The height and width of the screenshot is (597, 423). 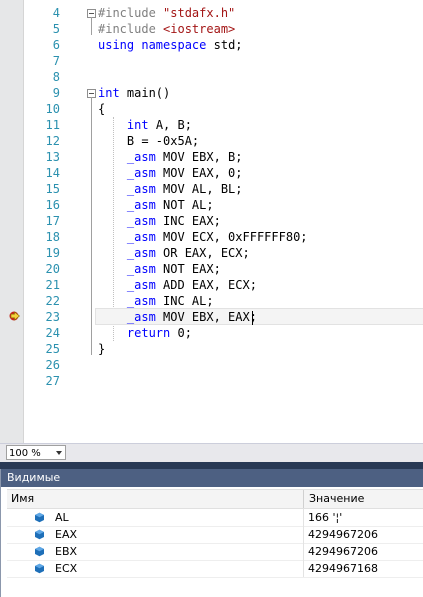 What do you see at coordinates (211, 465) in the screenshot?
I see `panel-splitter` at bounding box center [211, 465].